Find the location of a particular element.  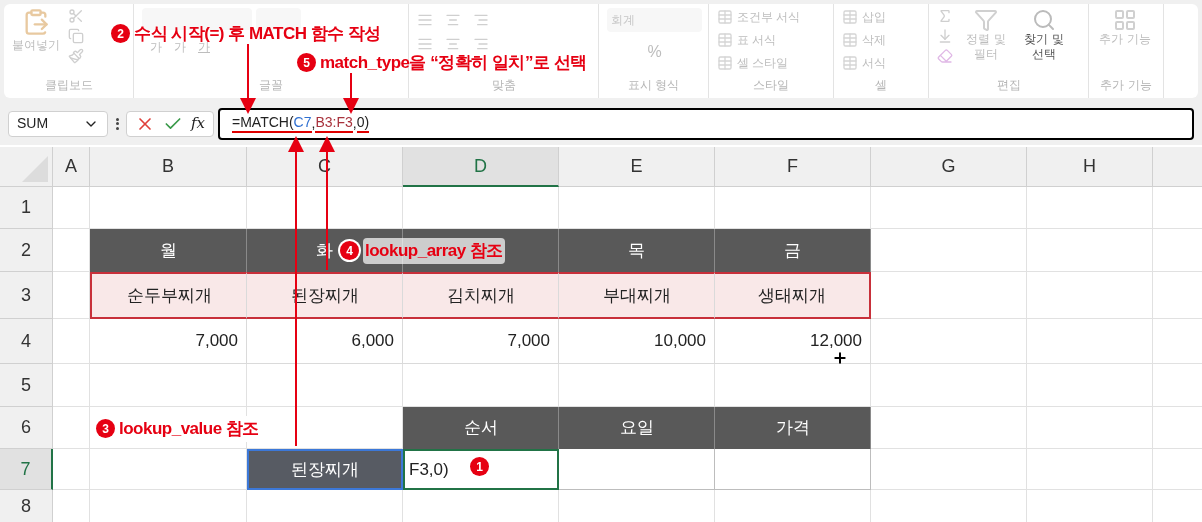

align-top-icon is located at coordinates (425, 20).